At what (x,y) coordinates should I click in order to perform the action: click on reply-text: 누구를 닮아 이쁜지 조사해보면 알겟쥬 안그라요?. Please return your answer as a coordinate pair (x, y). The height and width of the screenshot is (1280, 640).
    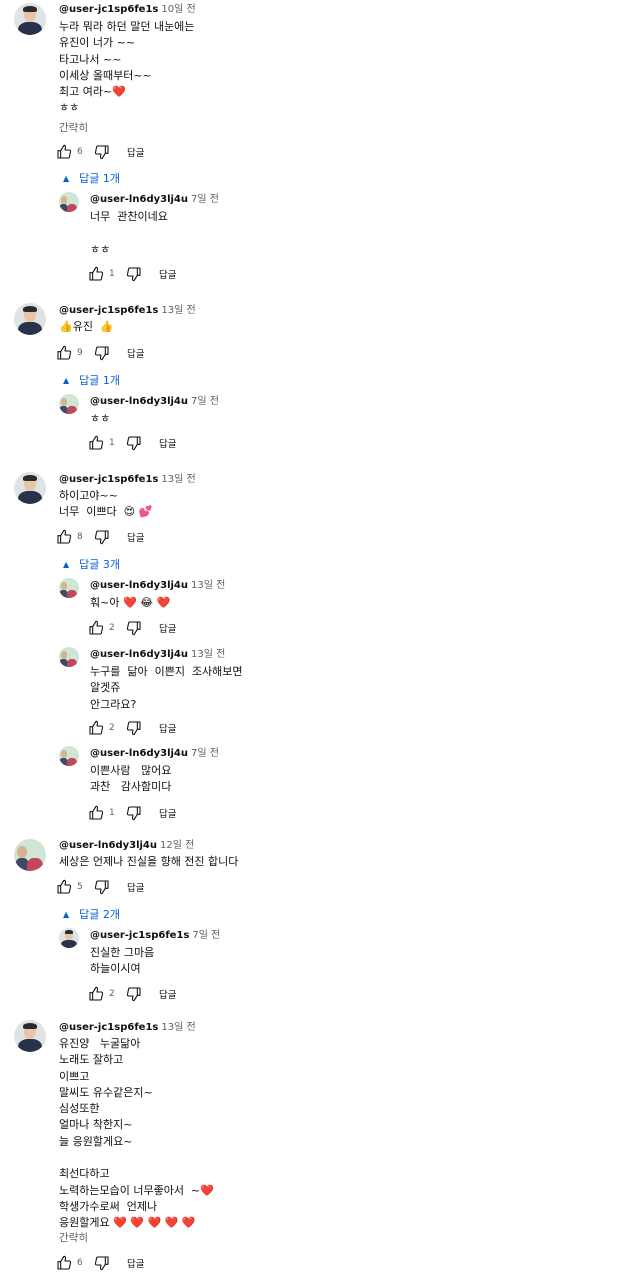
    Looking at the image, I should click on (166, 688).